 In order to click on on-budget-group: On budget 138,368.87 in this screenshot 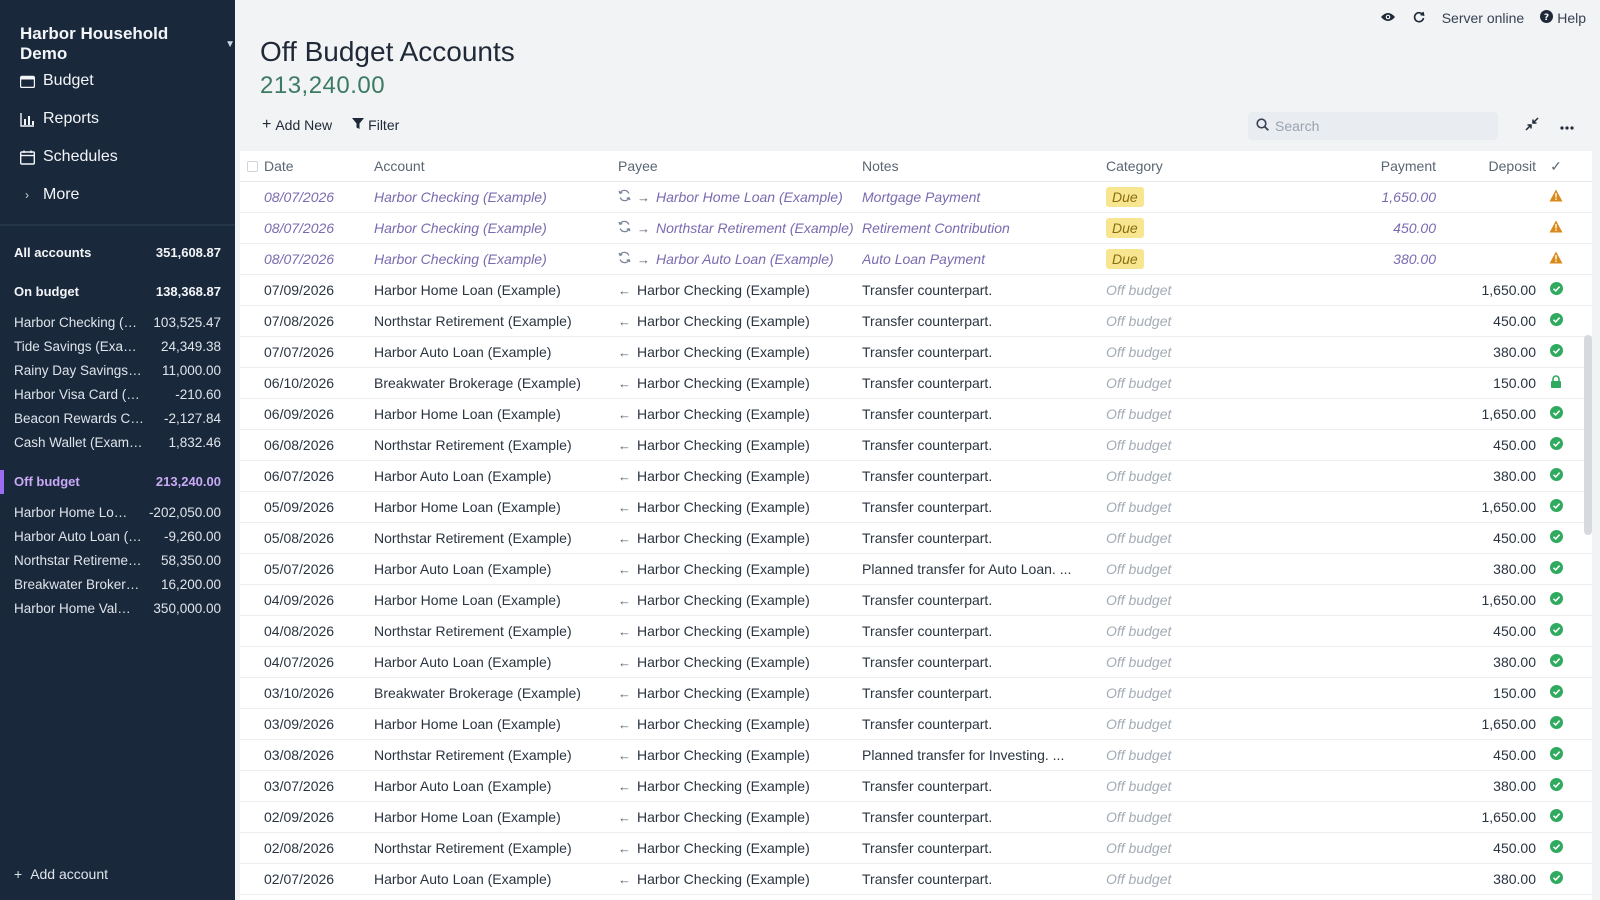, I will do `click(117, 291)`.